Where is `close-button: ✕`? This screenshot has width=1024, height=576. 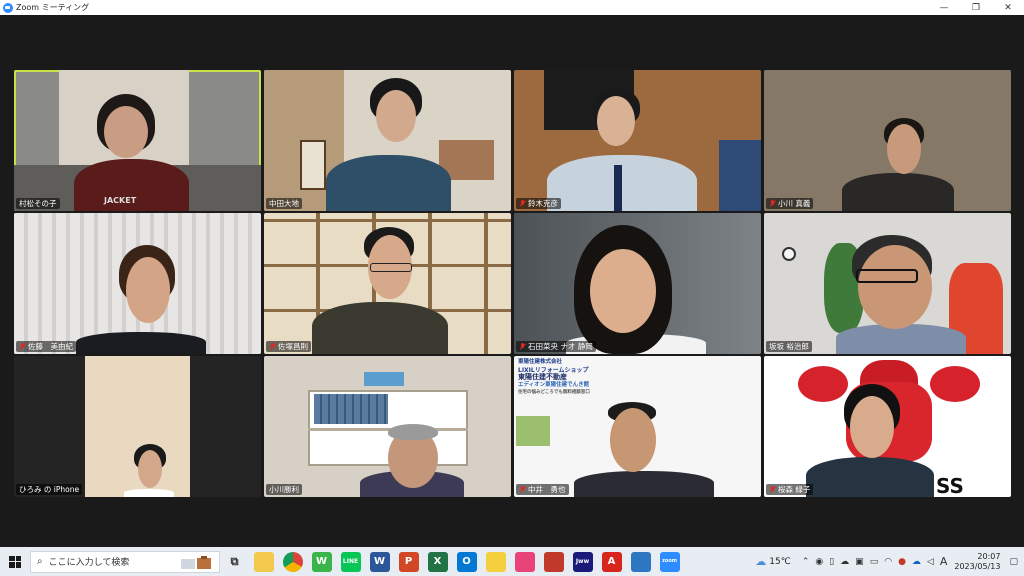
close-button: ✕ is located at coordinates (1008, 7).